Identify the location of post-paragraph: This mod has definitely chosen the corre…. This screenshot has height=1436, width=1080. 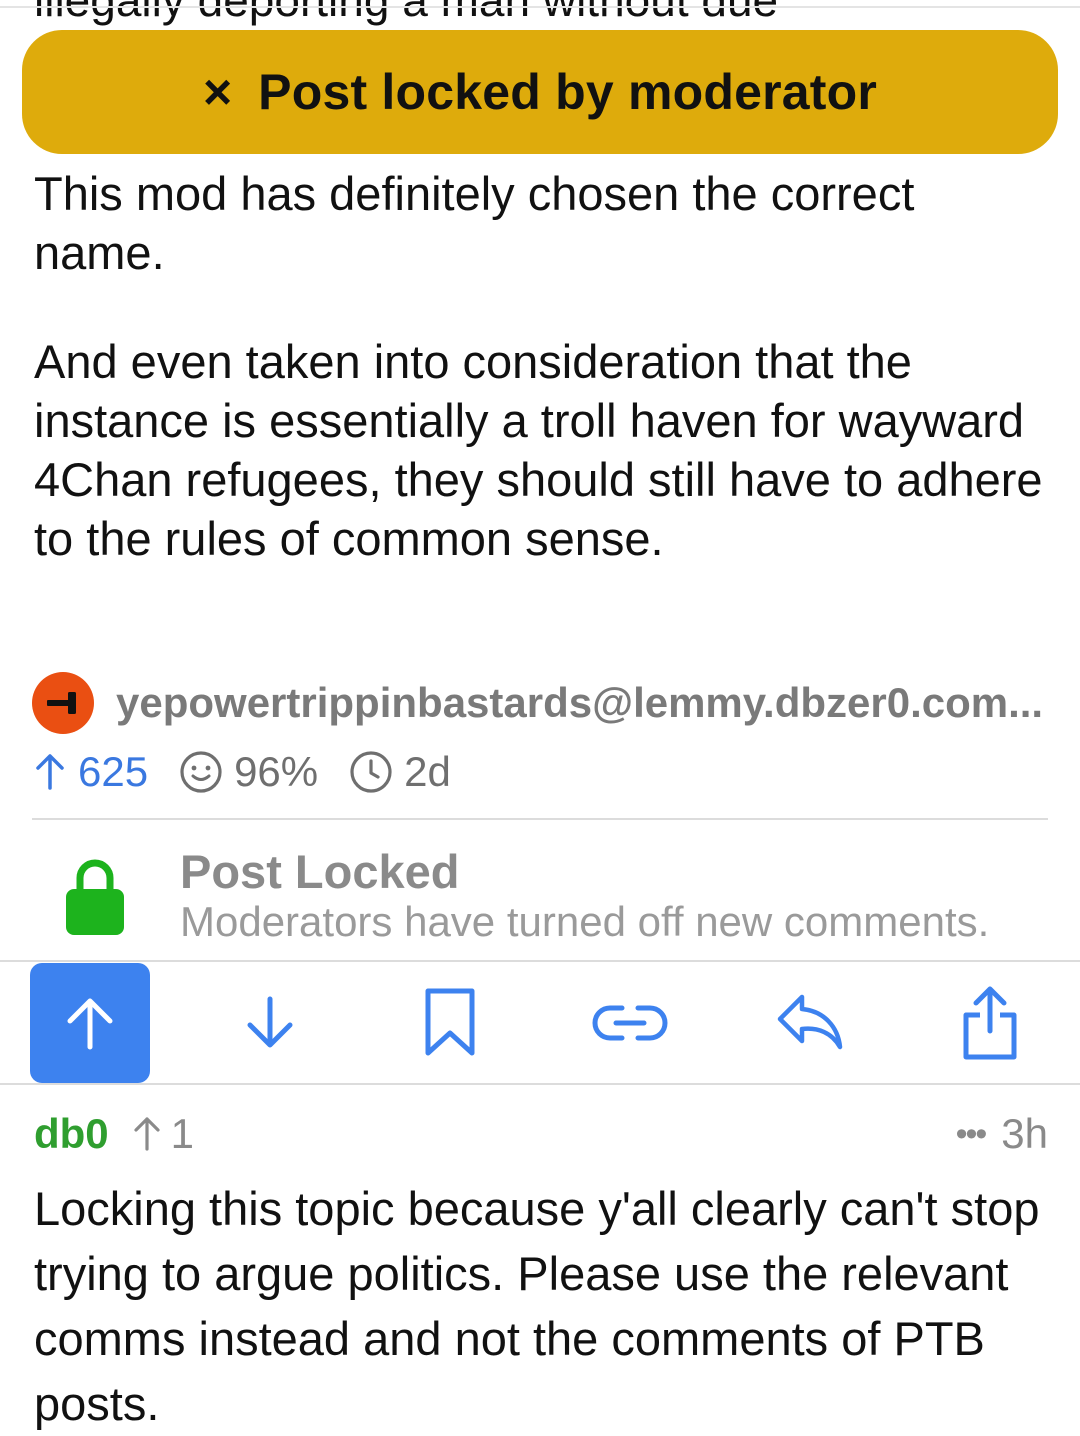
(474, 223).